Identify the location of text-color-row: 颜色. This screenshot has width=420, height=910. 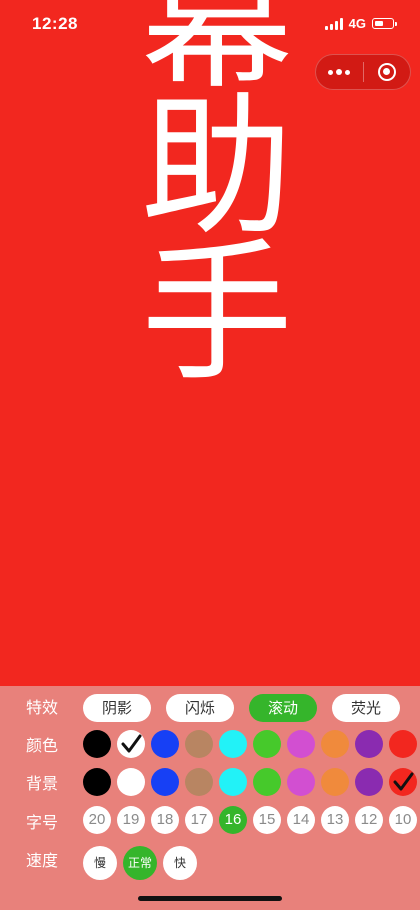
(210, 746).